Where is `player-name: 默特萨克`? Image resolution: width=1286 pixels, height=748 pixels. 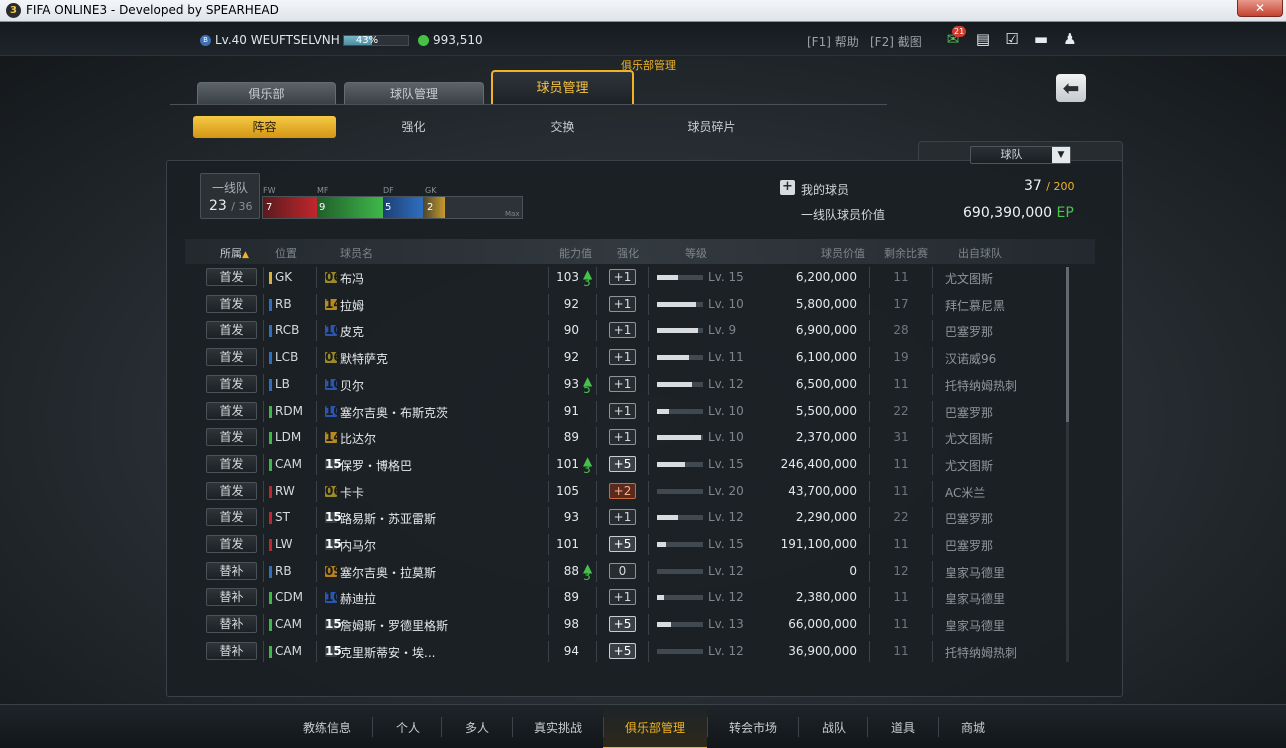
player-name: 默特萨克 is located at coordinates (364, 358).